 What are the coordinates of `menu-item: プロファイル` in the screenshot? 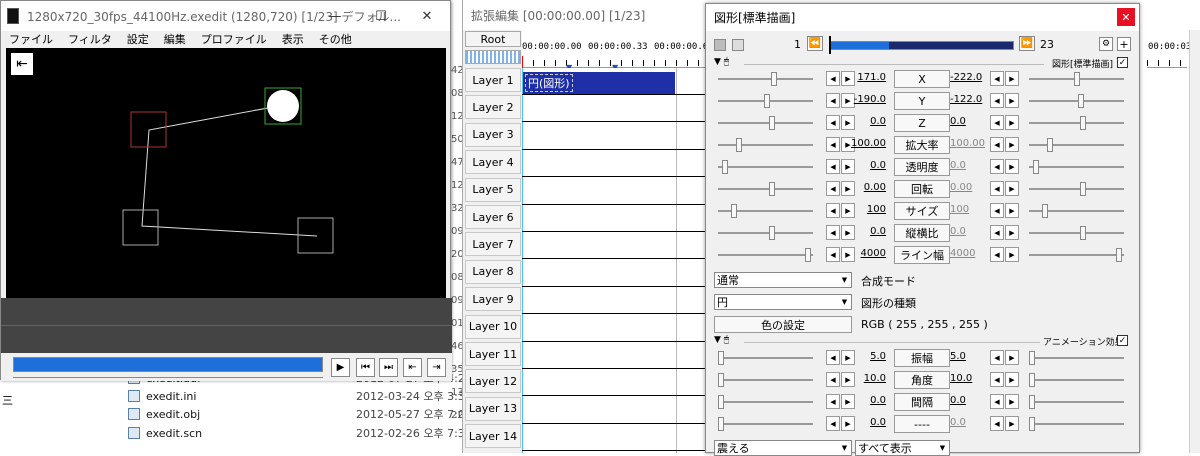 It's located at (234, 39).